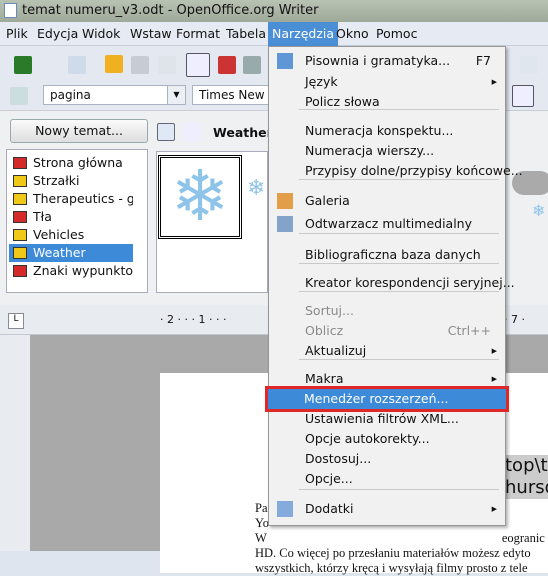  What do you see at coordinates (15, 443) in the screenshot?
I see `vertical-ruler` at bounding box center [15, 443].